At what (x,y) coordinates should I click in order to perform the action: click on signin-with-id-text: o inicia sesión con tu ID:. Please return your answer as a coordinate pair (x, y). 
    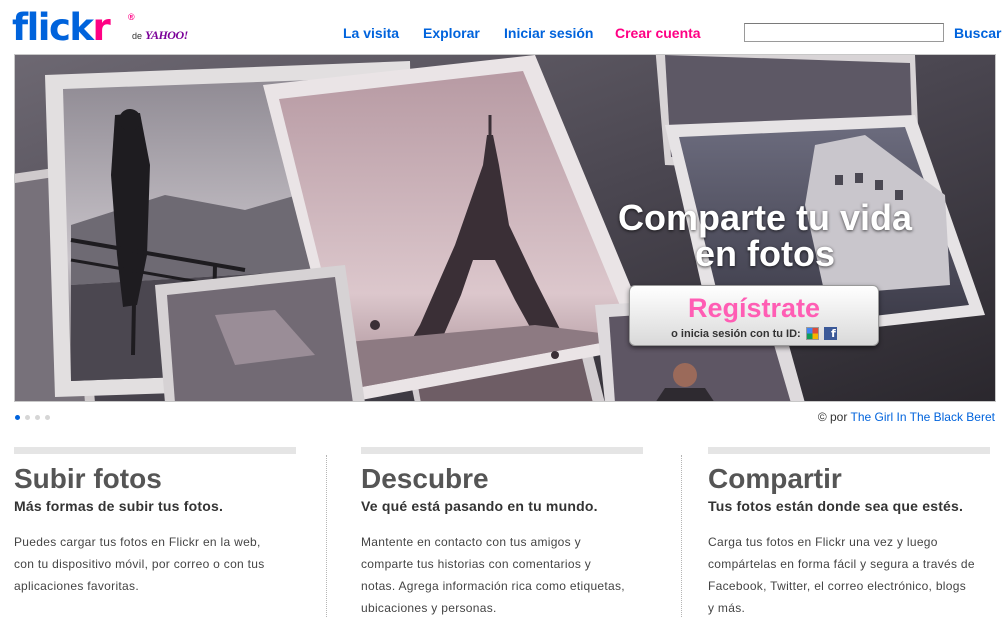
    Looking at the image, I should click on (736, 334).